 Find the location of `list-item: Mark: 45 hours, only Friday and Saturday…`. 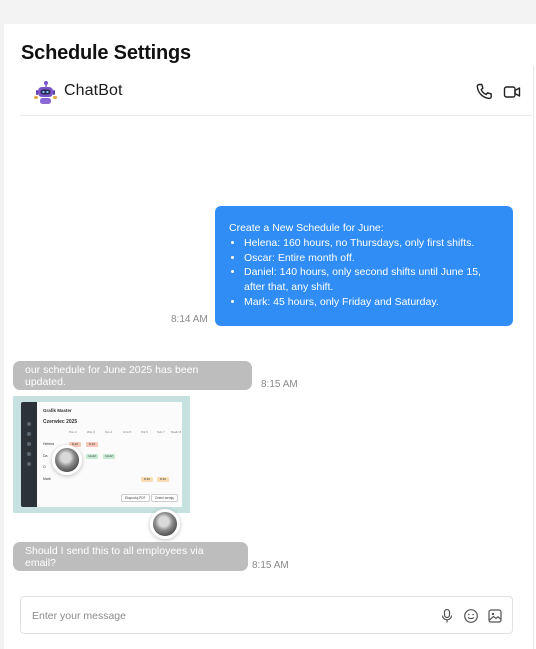

list-item: Mark: 45 hours, only Friday and Saturday… is located at coordinates (373, 302).